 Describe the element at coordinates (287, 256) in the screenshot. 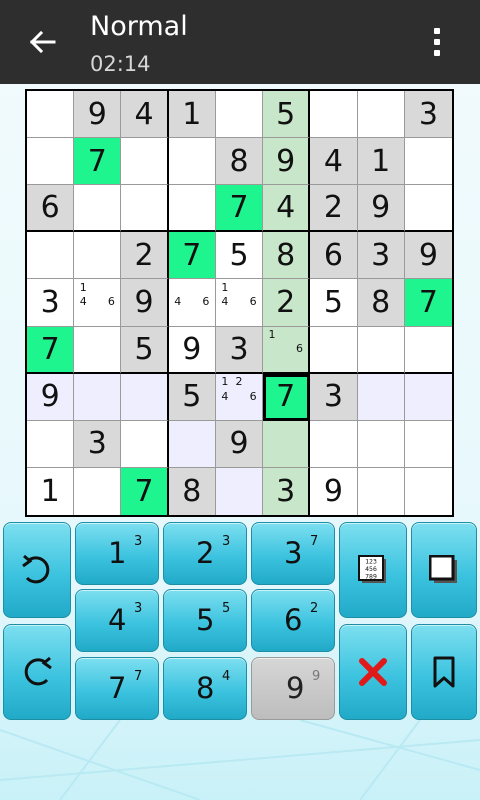

I see `sudoku-cell-r4c6: 8` at that location.